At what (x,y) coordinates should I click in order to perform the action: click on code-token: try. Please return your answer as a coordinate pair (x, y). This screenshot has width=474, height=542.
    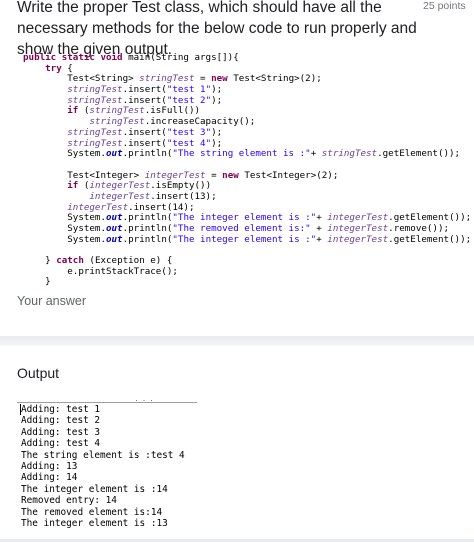
    Looking at the image, I should click on (45, 68).